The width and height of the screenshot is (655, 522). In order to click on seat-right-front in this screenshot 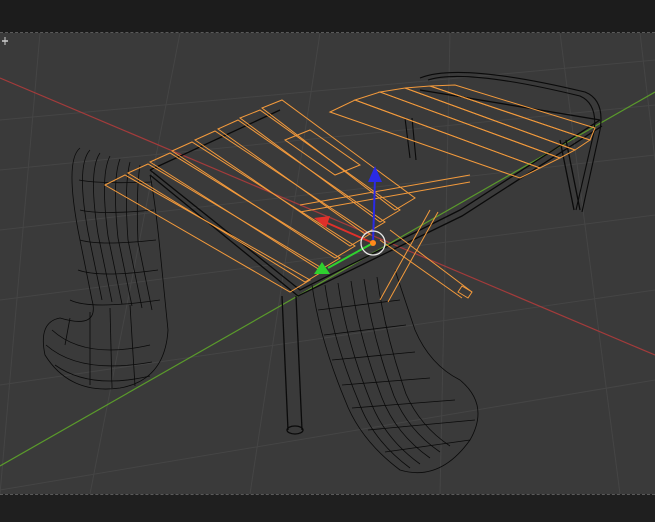, I will do `click(395, 371)`.